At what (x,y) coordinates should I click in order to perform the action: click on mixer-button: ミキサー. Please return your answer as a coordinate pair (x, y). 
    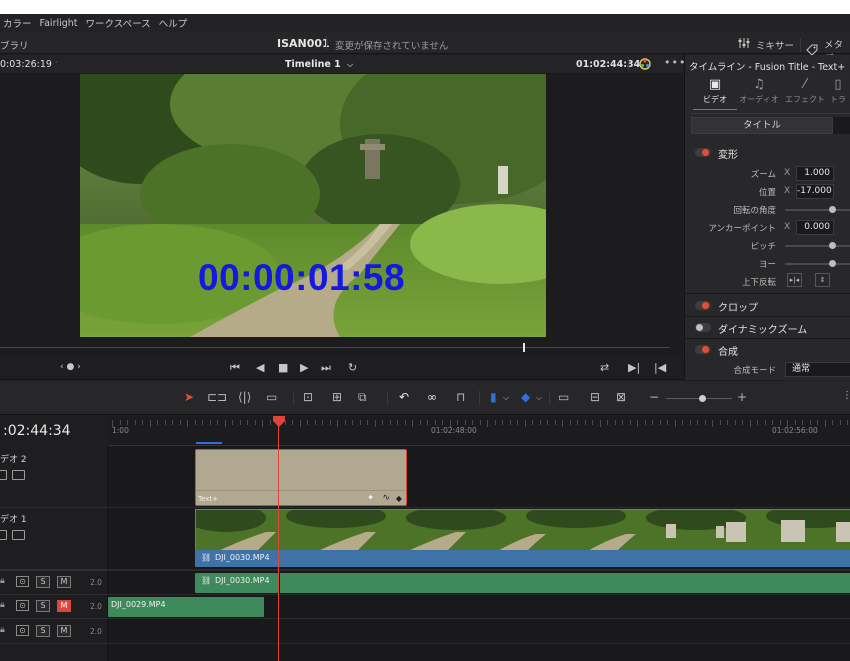
    Looking at the image, I should click on (770, 44).